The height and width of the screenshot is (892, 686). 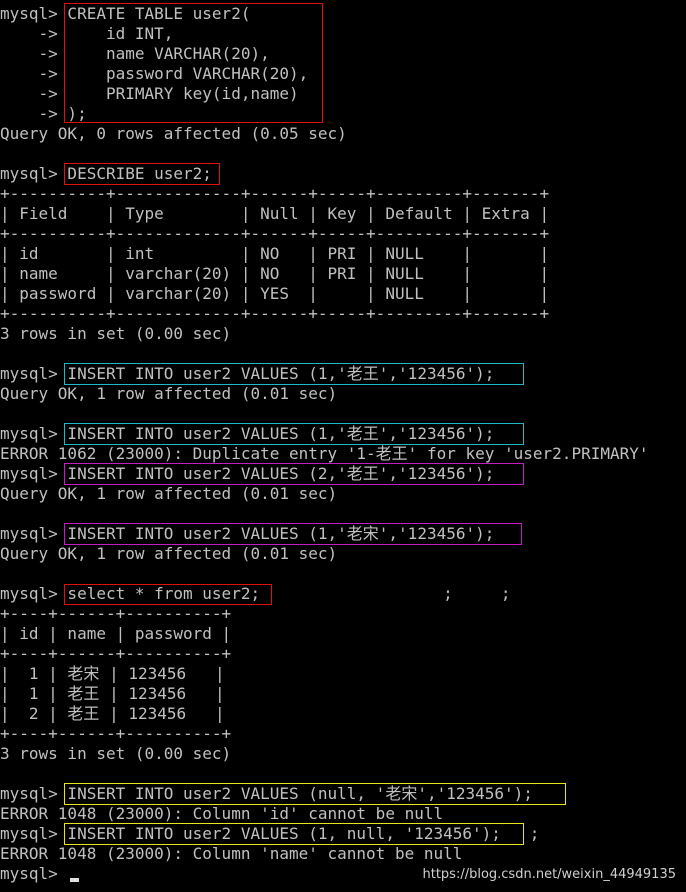 What do you see at coordinates (135, 53) in the screenshot?
I see `console-line: -> name VARCHAR(20),` at bounding box center [135, 53].